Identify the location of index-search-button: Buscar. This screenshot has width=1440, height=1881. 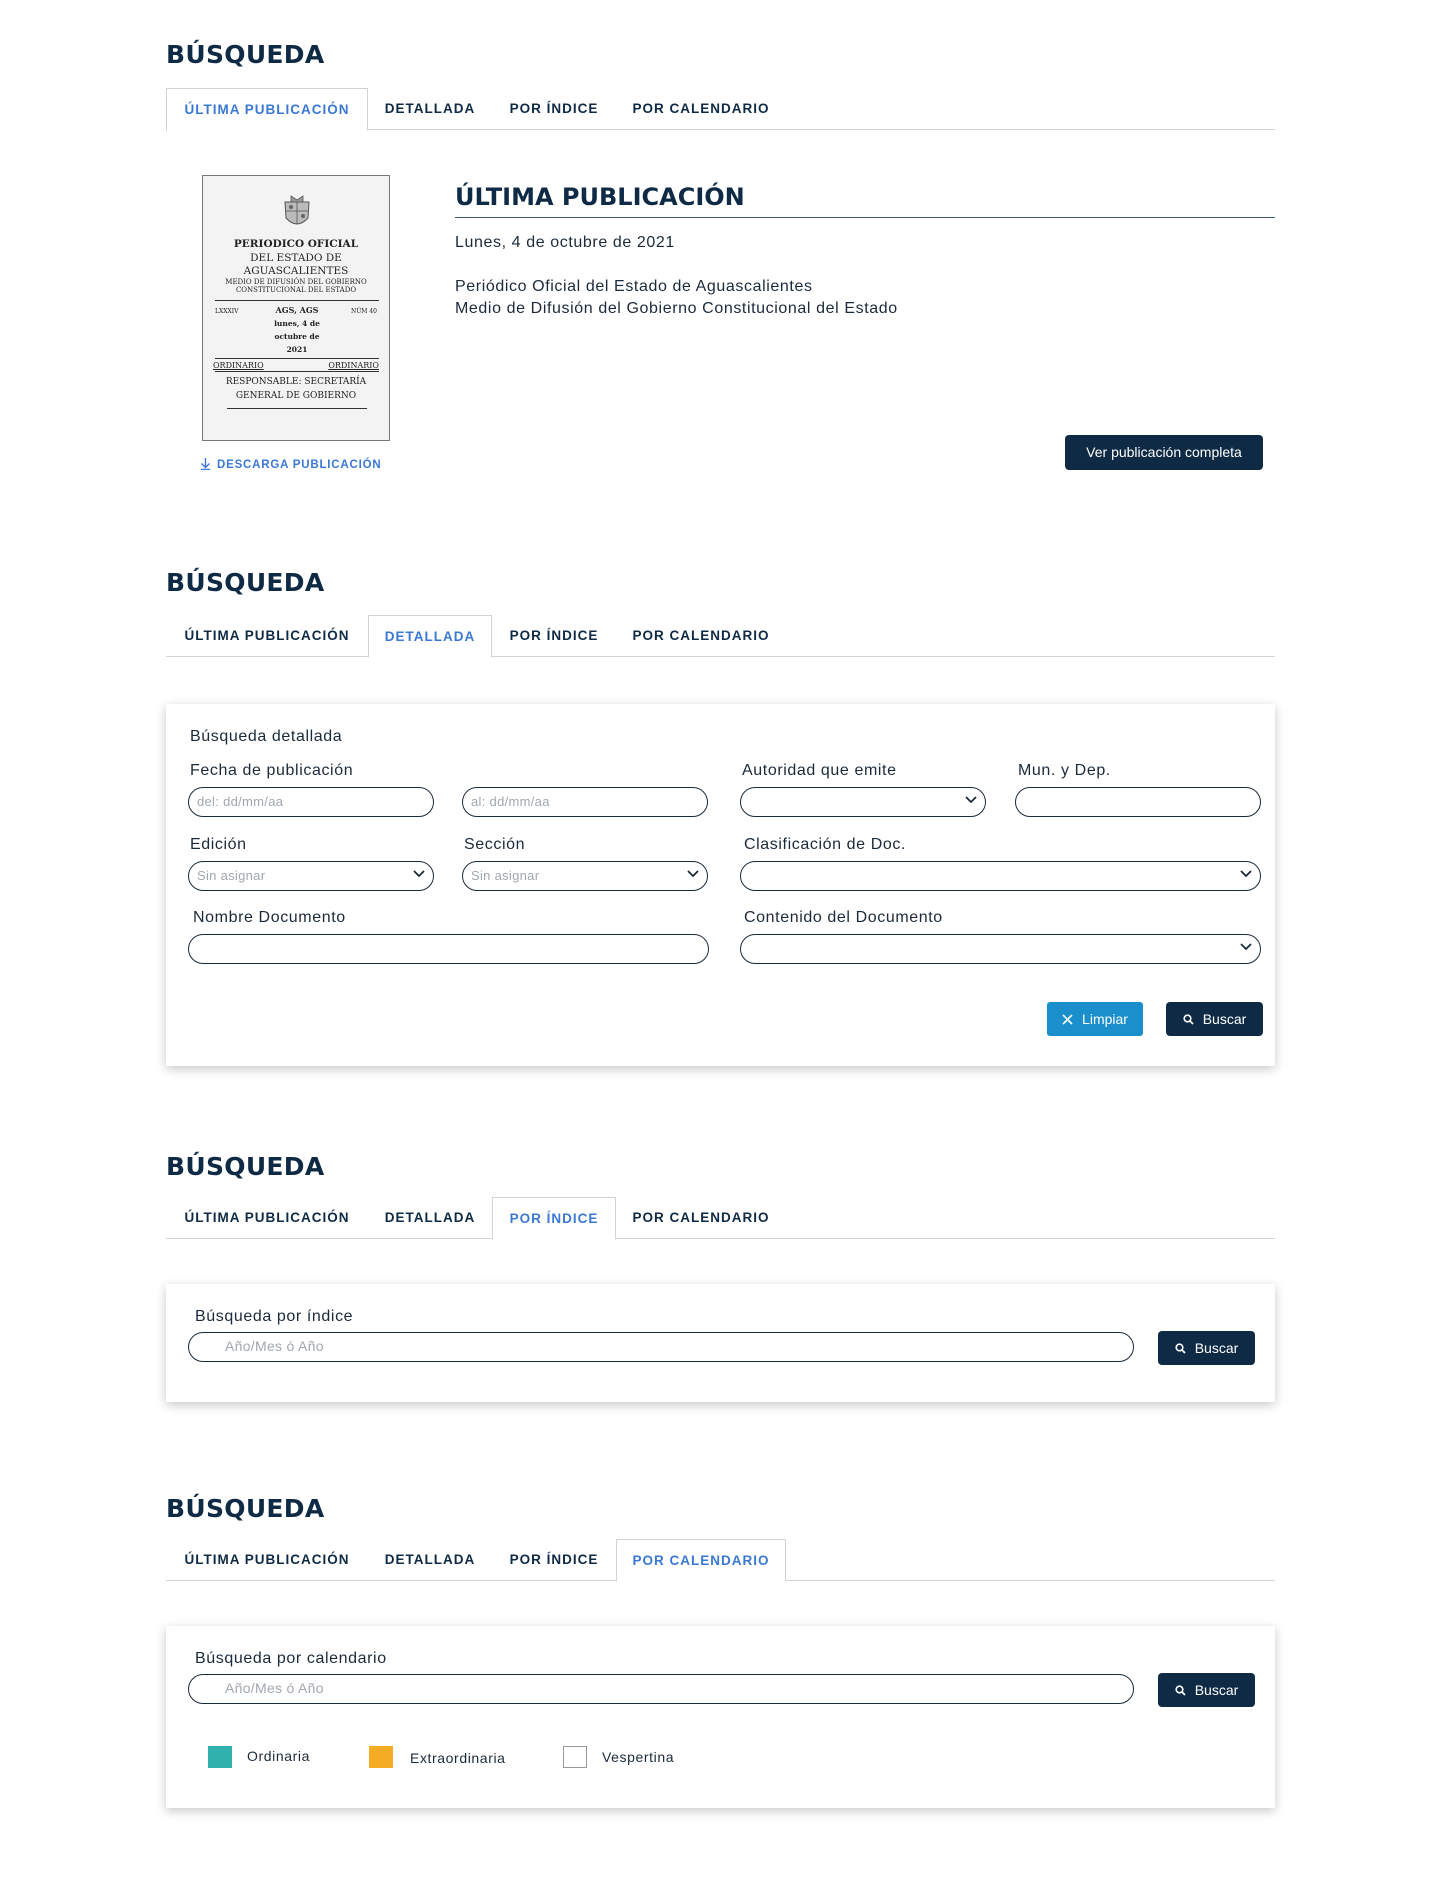
(1206, 1348).